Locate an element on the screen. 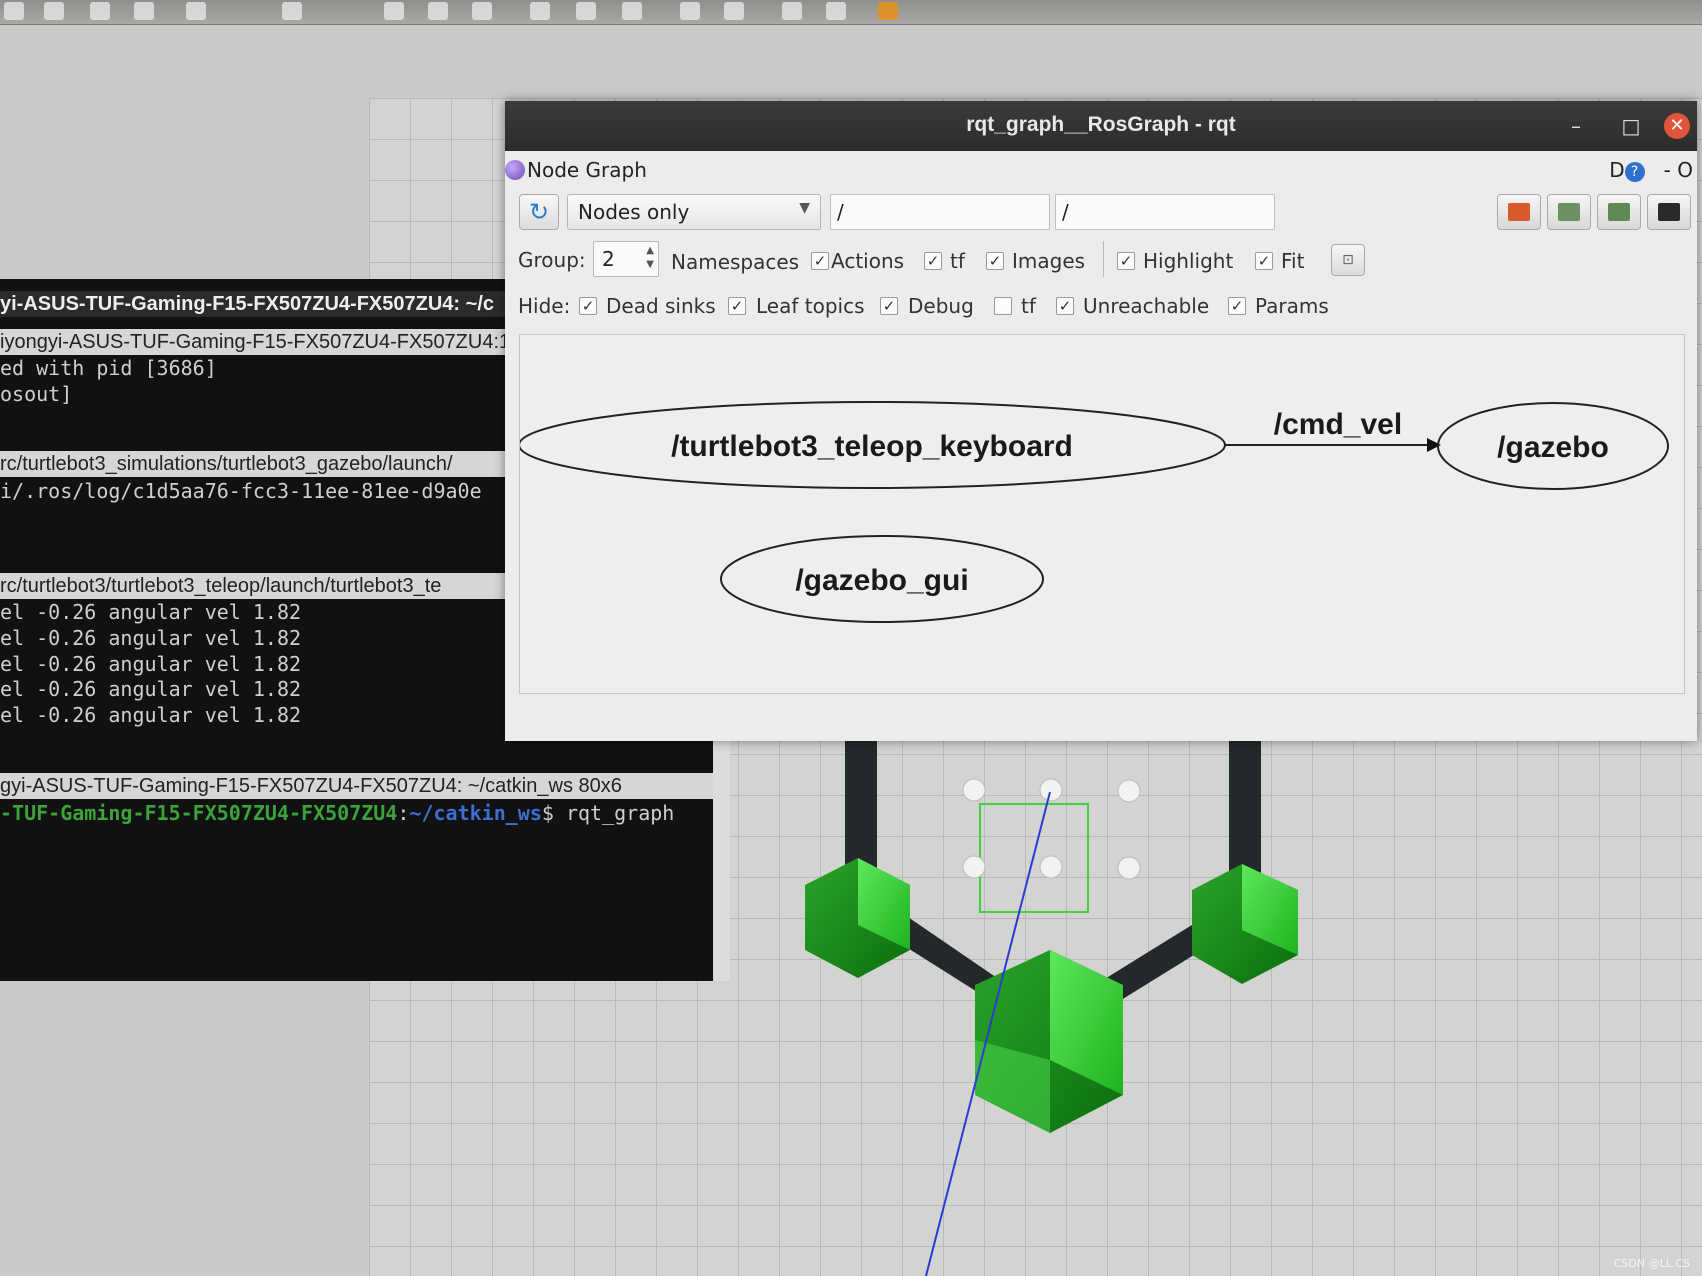 The height and width of the screenshot is (1276, 1702). group-spinbox: 2 ▲ ▼ is located at coordinates (626, 259).